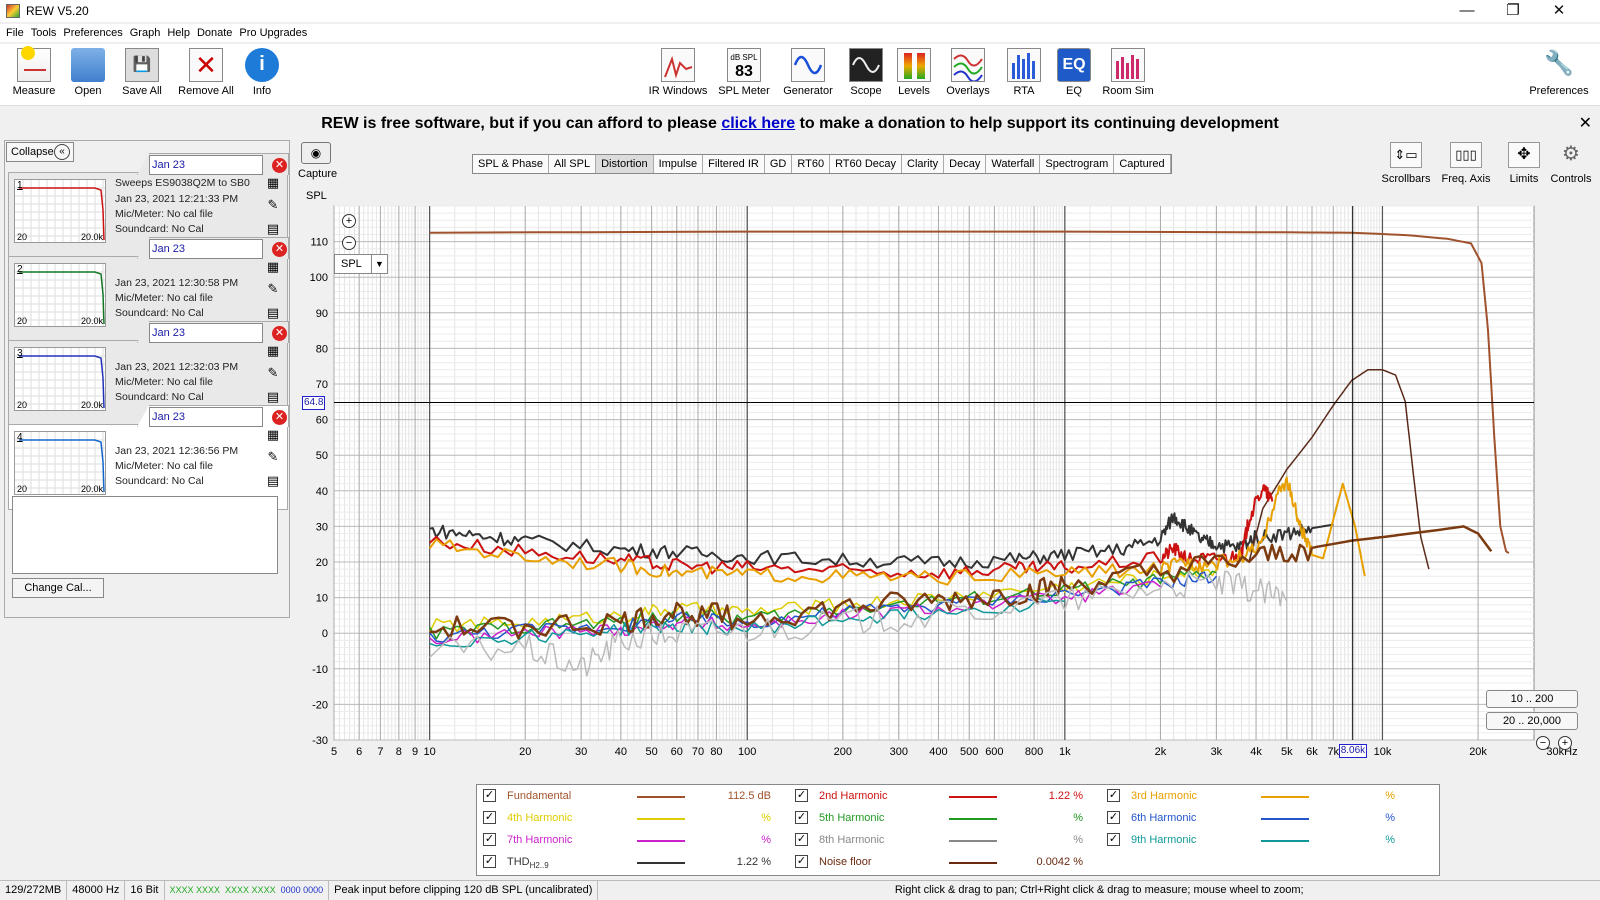 Image resolution: width=1600 pixels, height=900 pixels. Describe the element at coordinates (361, 264) in the screenshot. I see `spl-select: SPL ▼` at that location.